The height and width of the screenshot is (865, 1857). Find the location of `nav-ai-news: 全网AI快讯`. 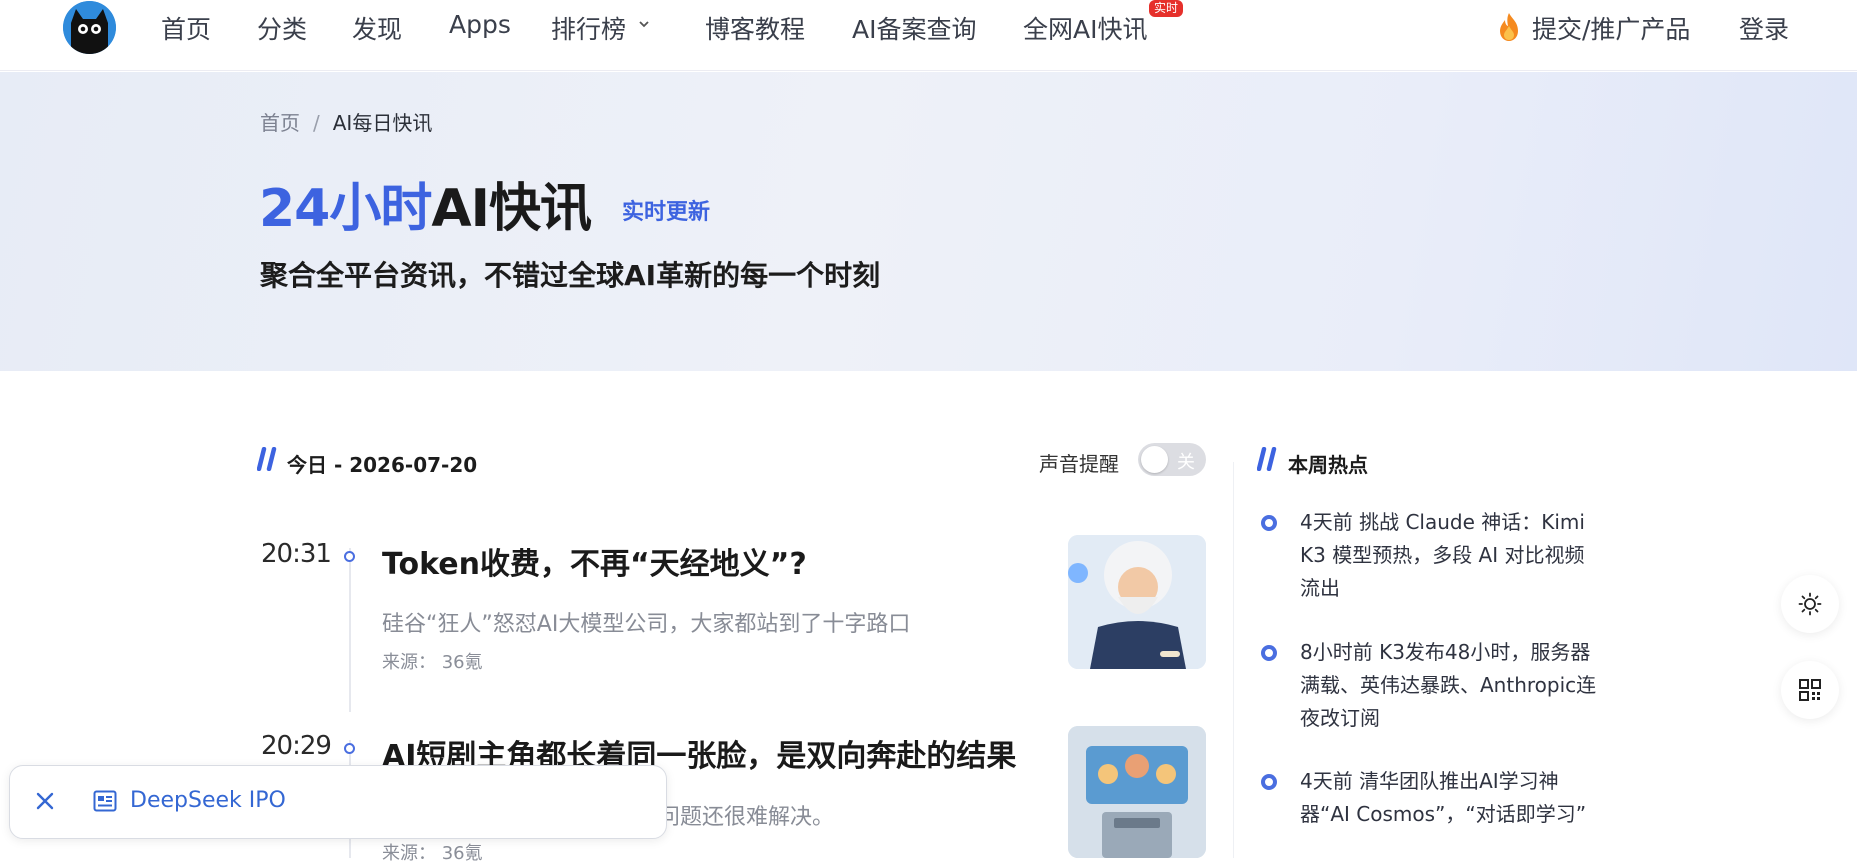

nav-ai-news: 全网AI快讯 is located at coordinates (1085, 28).